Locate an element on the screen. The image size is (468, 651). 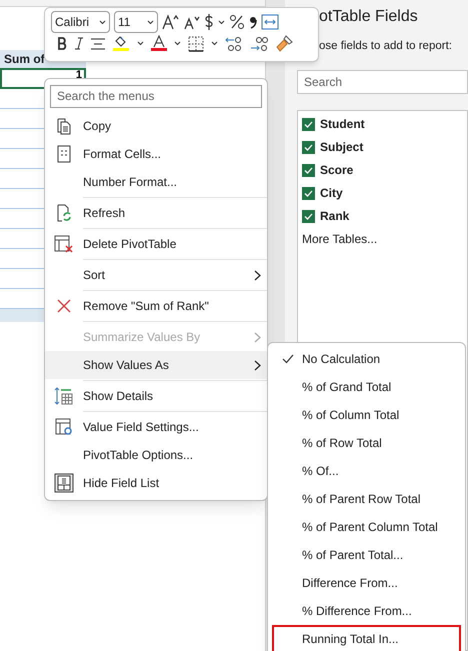
delete-table-icon is located at coordinates (64, 244).